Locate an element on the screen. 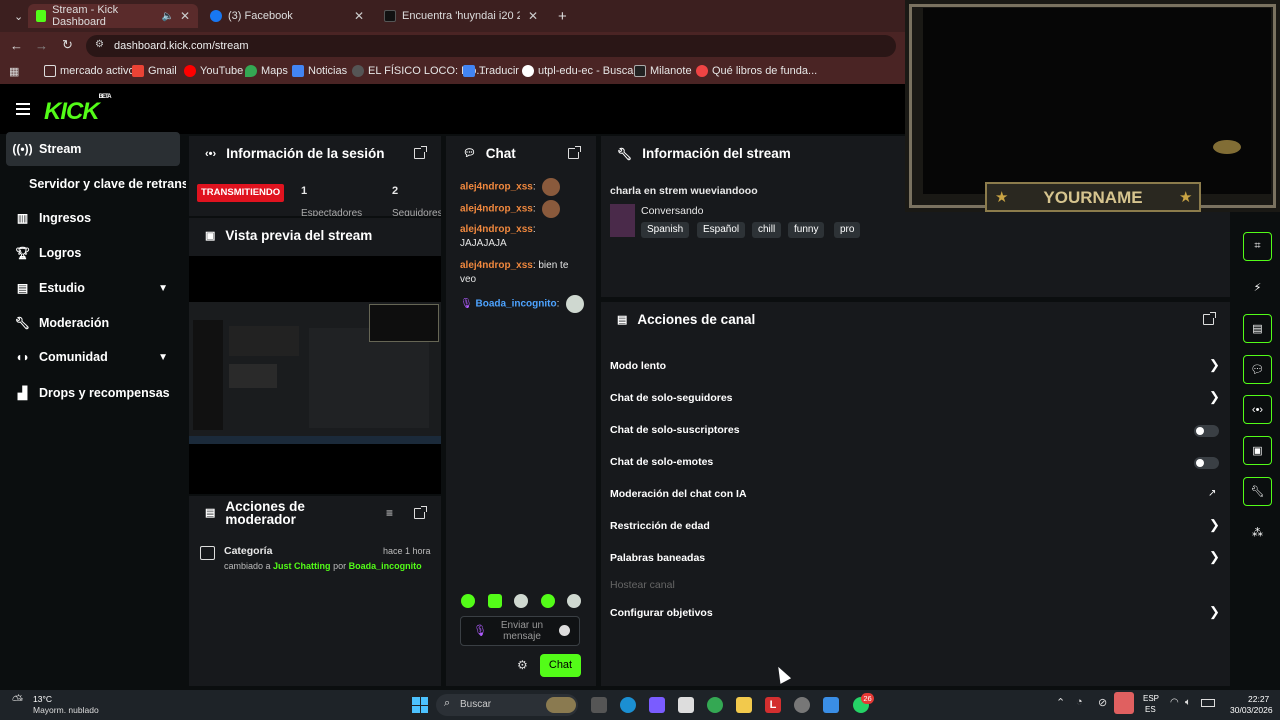  sidebar-item-stream: ((•)) Stream is located at coordinates (93, 149).